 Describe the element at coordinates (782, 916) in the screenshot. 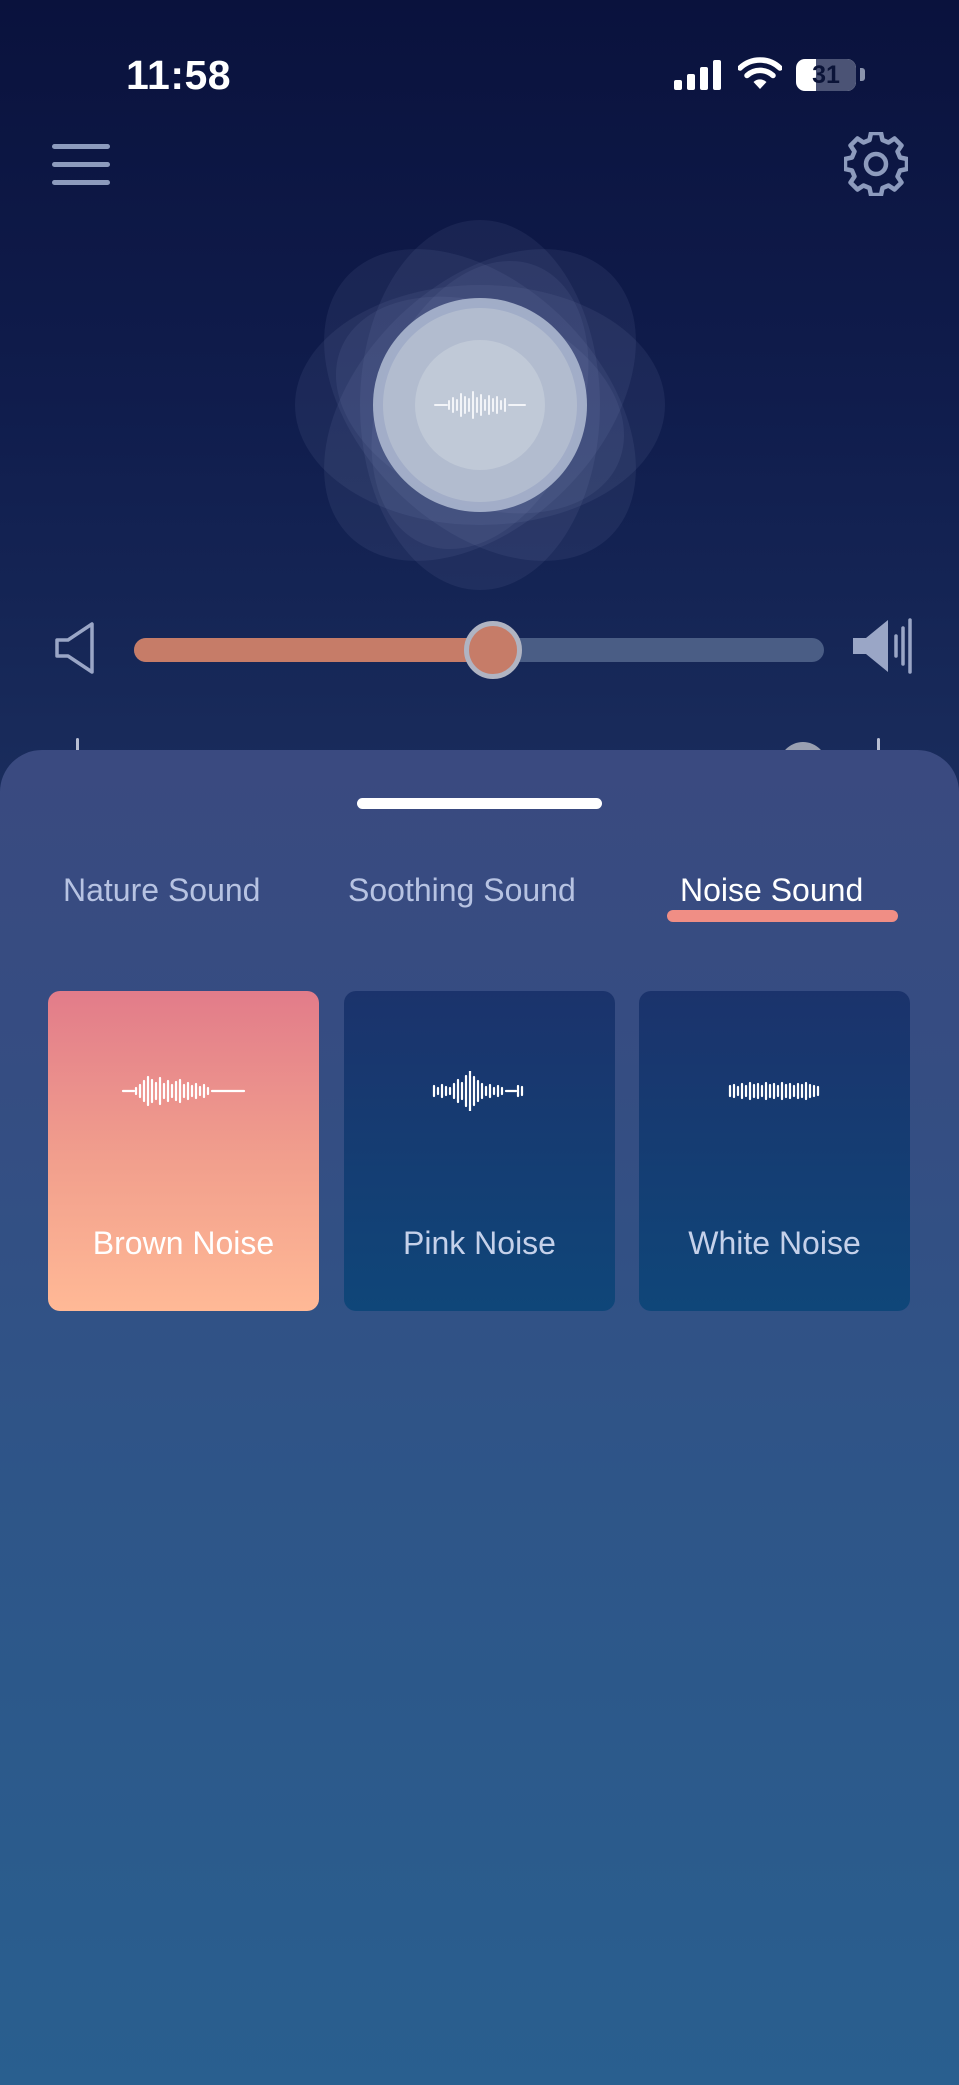

I see `tab-active-indicator` at that location.